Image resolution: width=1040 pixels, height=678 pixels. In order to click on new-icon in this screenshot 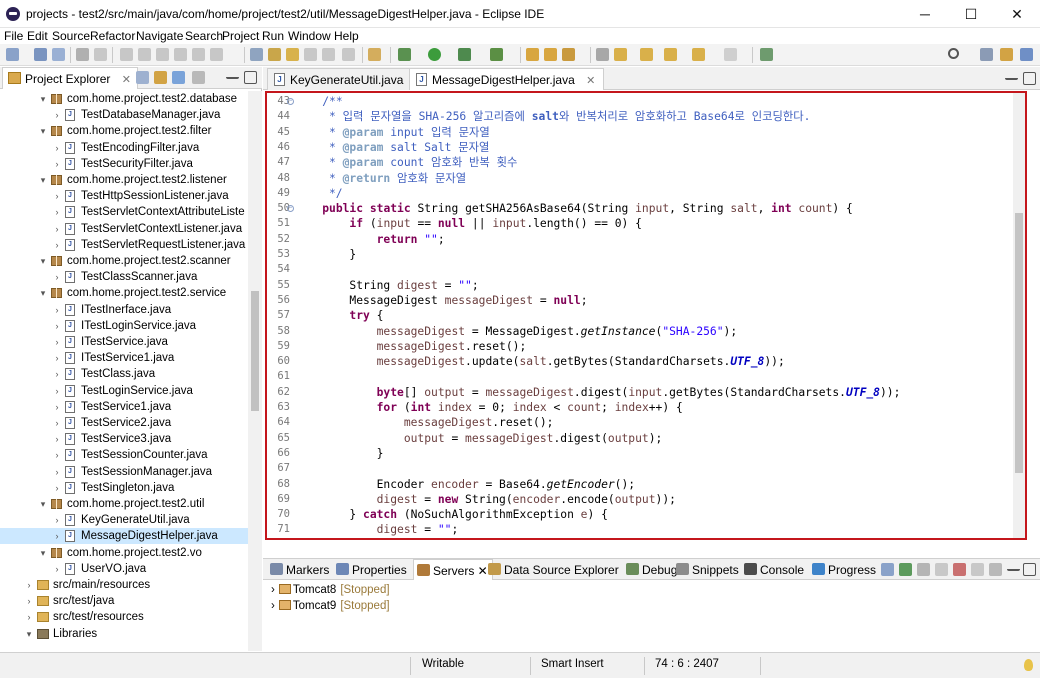, I will do `click(12, 54)`.